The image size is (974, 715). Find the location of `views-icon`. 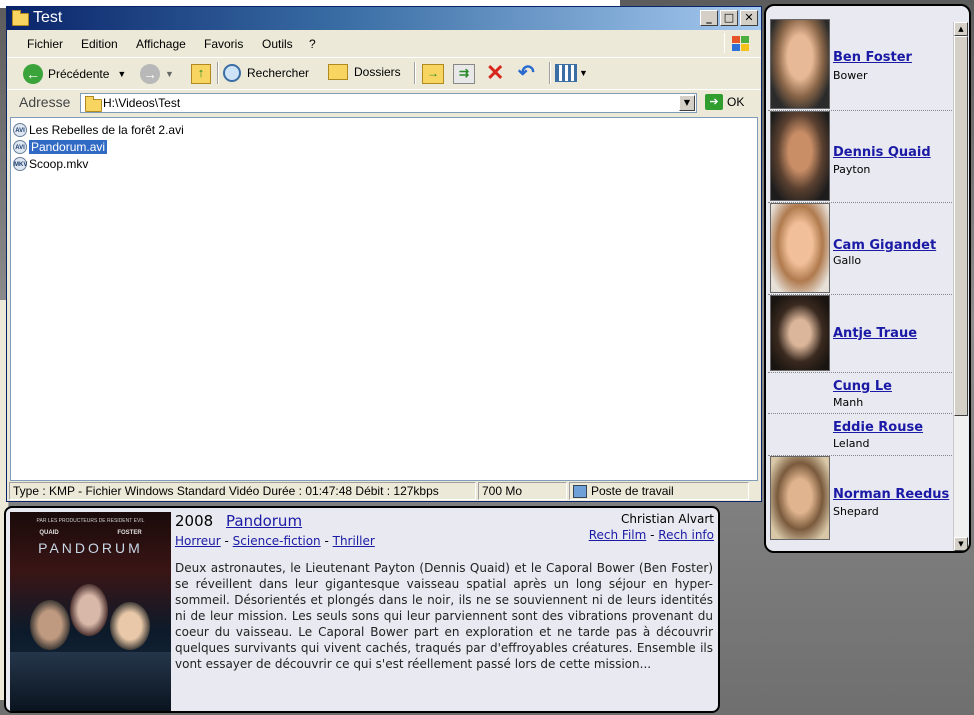

views-icon is located at coordinates (566, 73).